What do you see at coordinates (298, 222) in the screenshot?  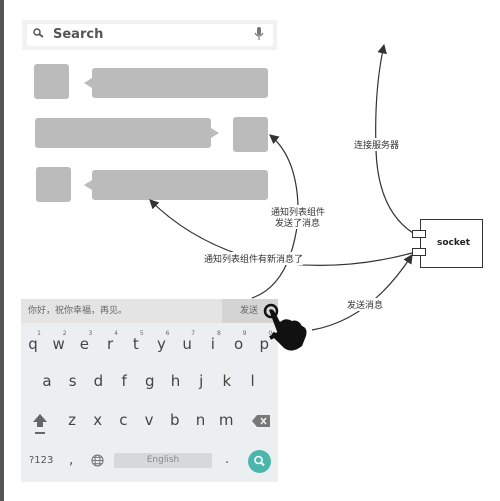 I see `edge-label-notify-sent-2: 发送了消息` at bounding box center [298, 222].